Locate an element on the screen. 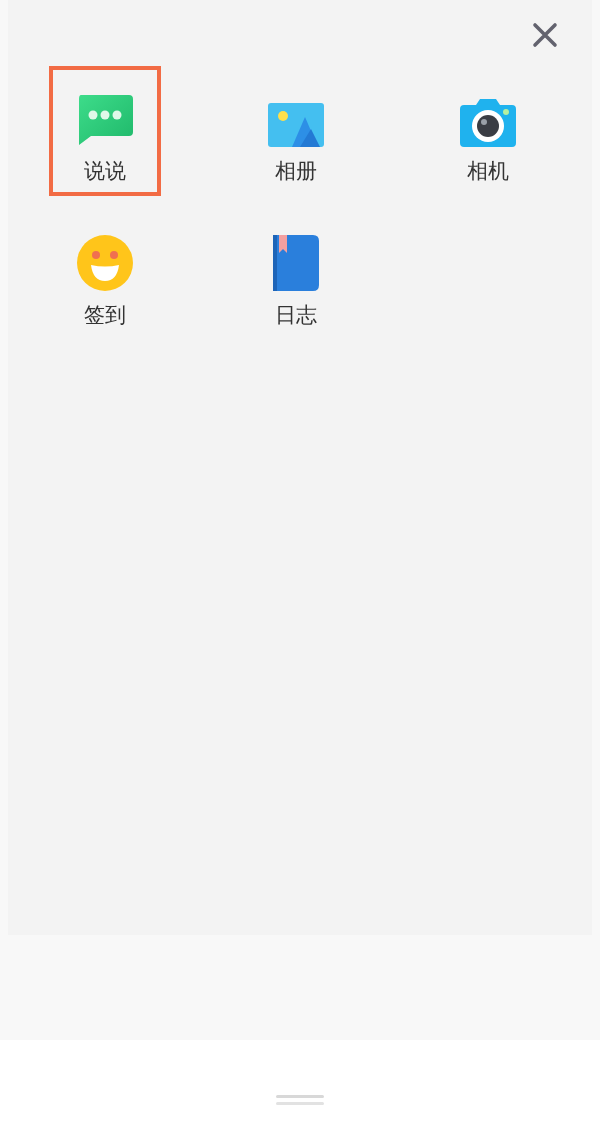  menu-label: 说说 is located at coordinates (104, 171).